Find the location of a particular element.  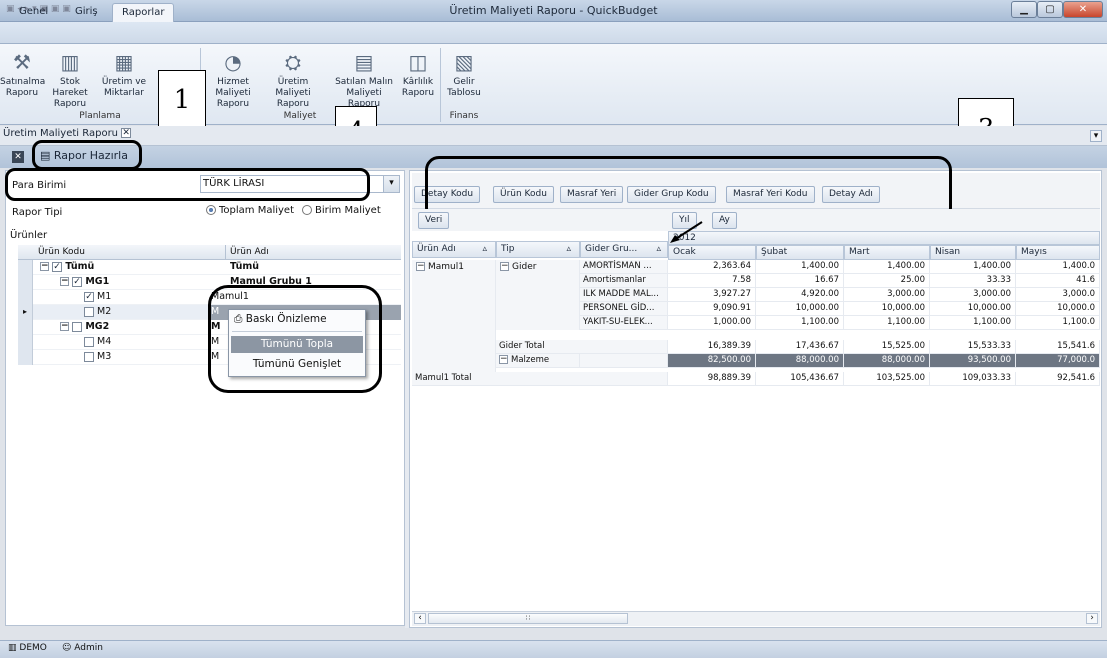

gider-total-header: Gider Total is located at coordinates (582, 347).